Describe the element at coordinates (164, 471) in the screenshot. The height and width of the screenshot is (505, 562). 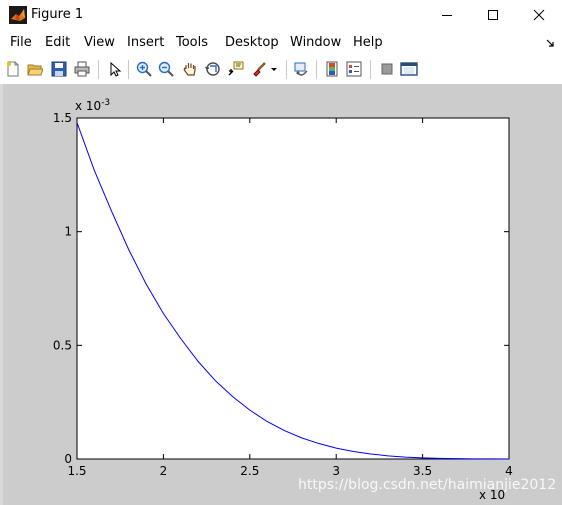
I see `x-tick-label: 2` at that location.